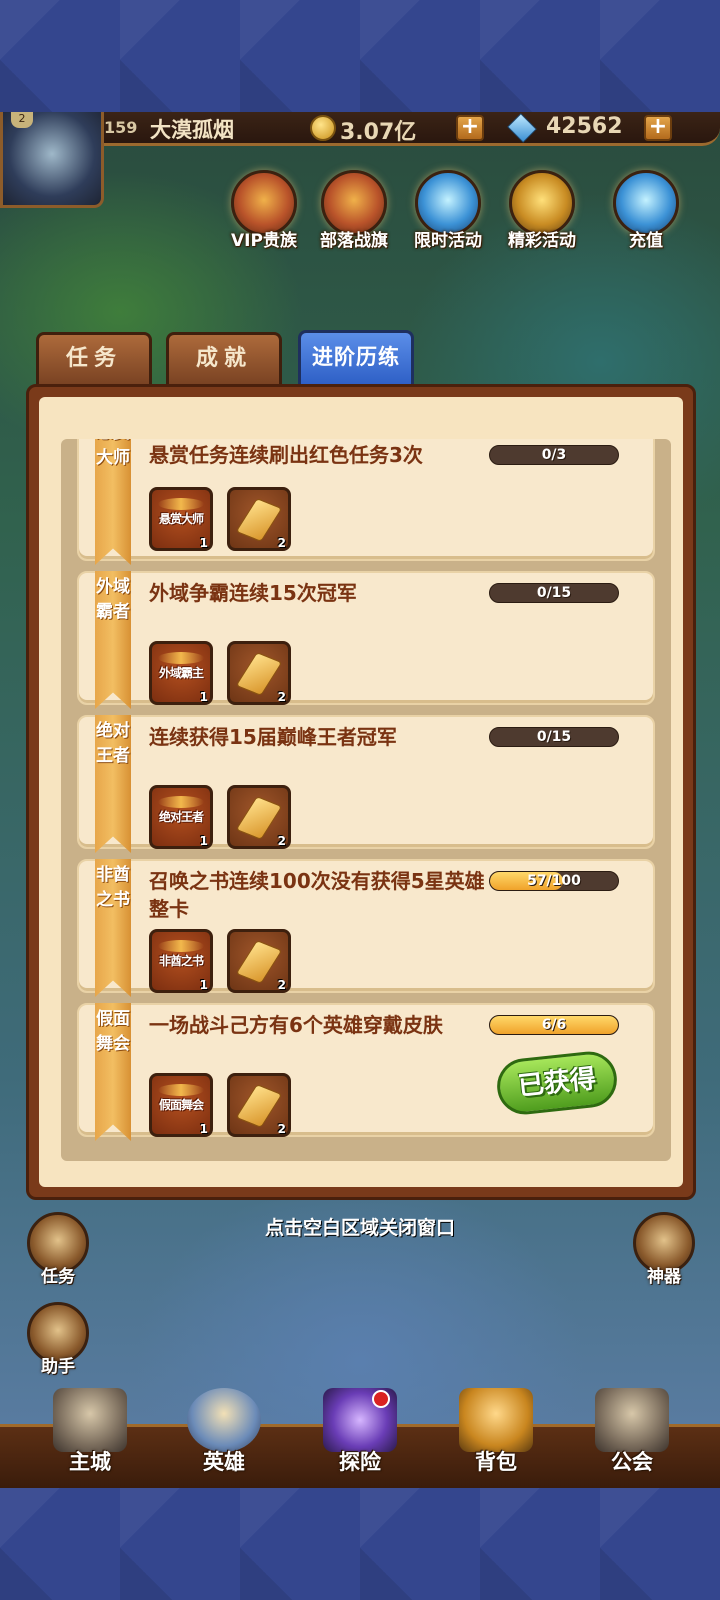 The image size is (720, 1600). What do you see at coordinates (360, 56) in the screenshot?
I see `letterbox-top` at bounding box center [360, 56].